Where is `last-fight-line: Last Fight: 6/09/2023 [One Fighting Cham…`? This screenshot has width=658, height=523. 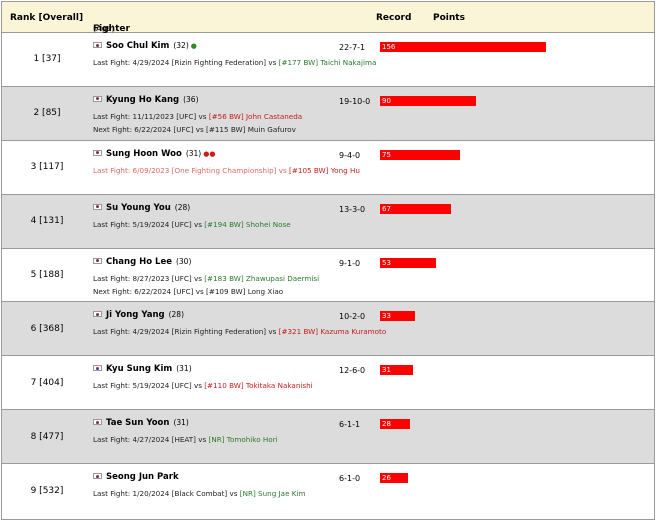 last-fight-line: Last Fight: 6/09/2023 [One Fighting Cham… is located at coordinates (226, 170).